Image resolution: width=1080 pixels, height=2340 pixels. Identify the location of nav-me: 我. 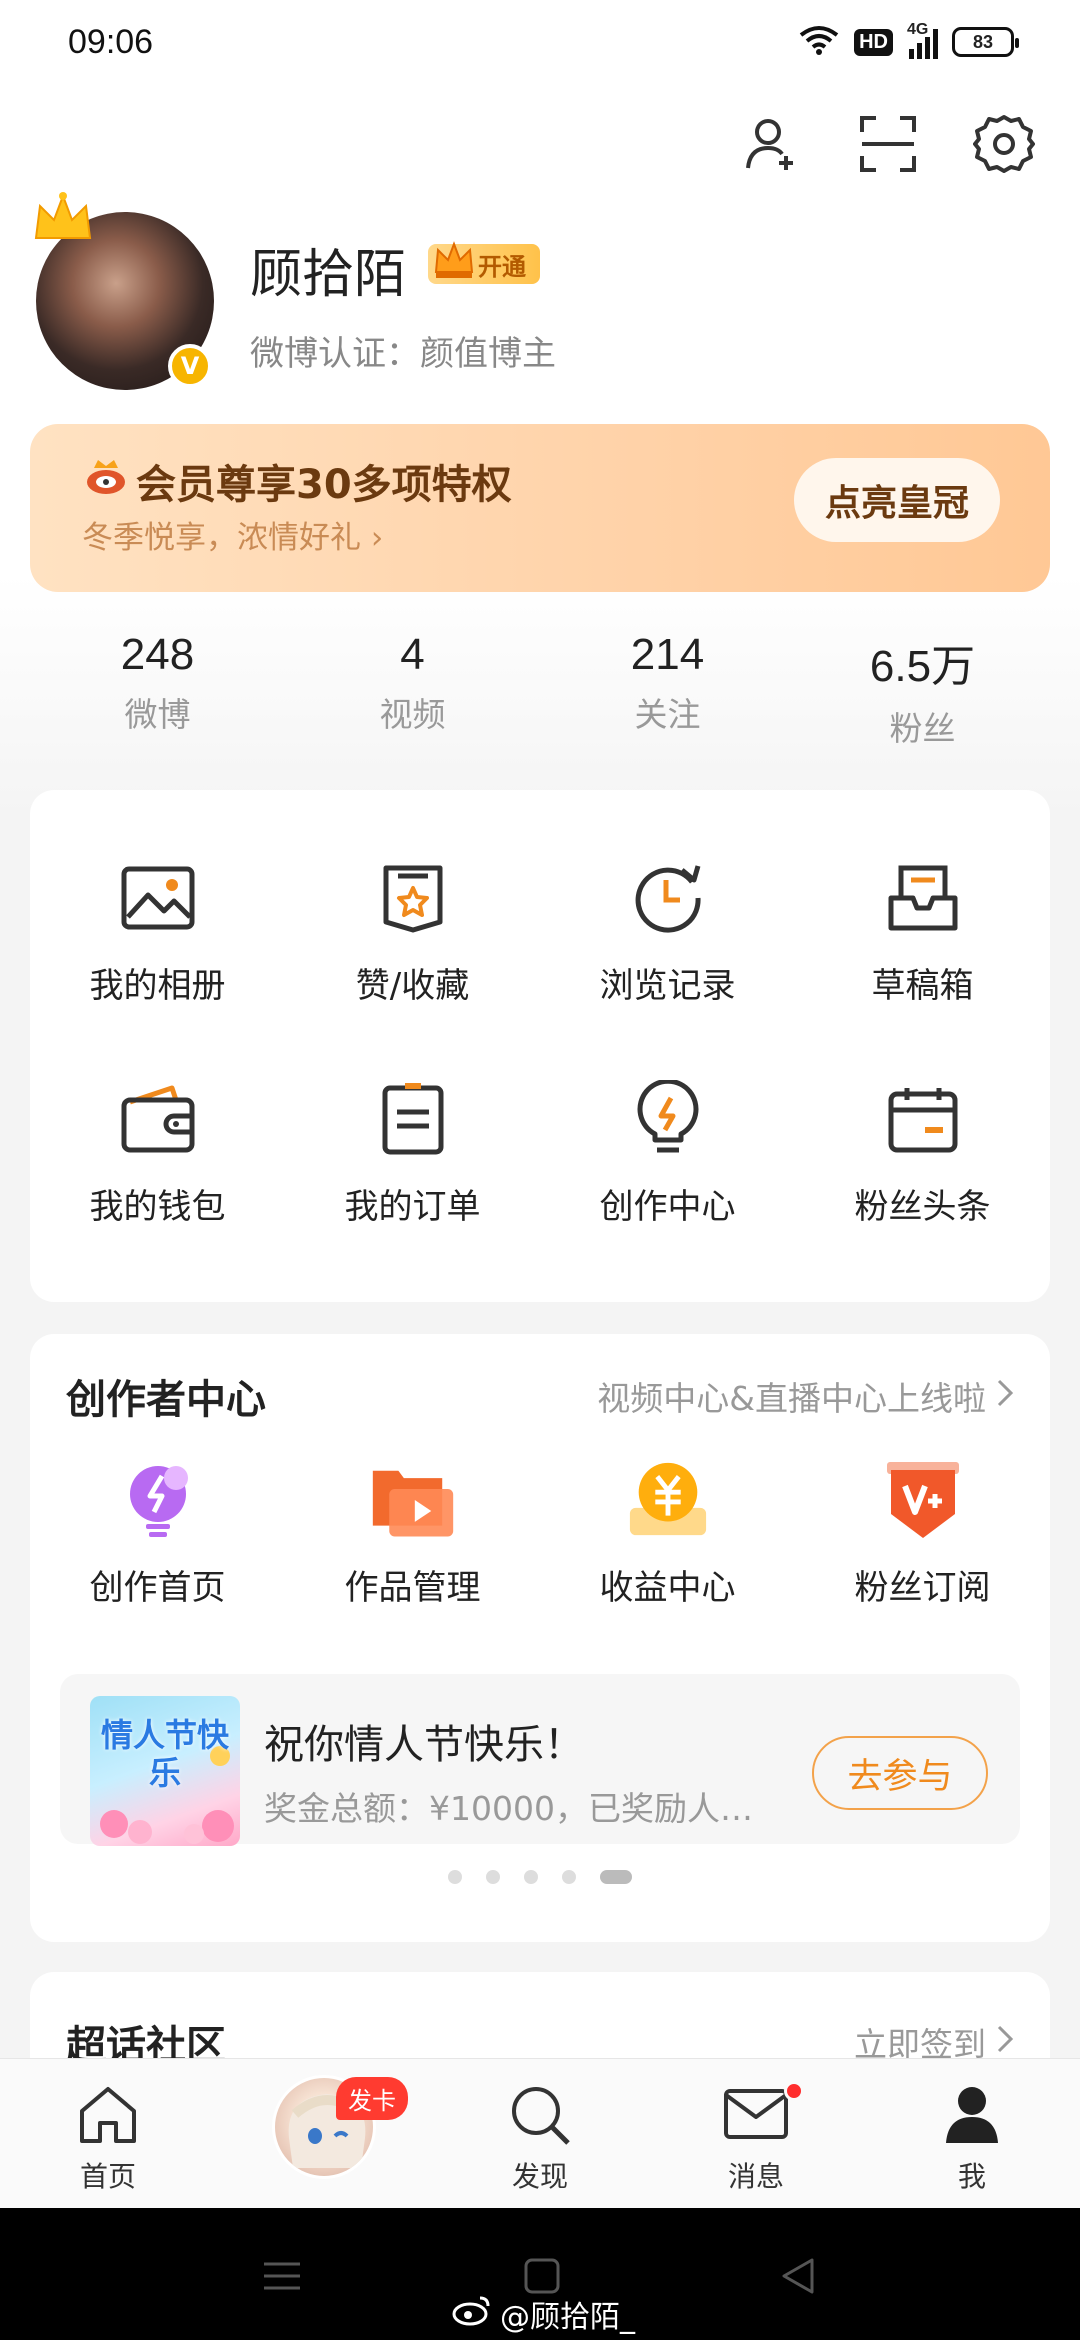
(972, 2133).